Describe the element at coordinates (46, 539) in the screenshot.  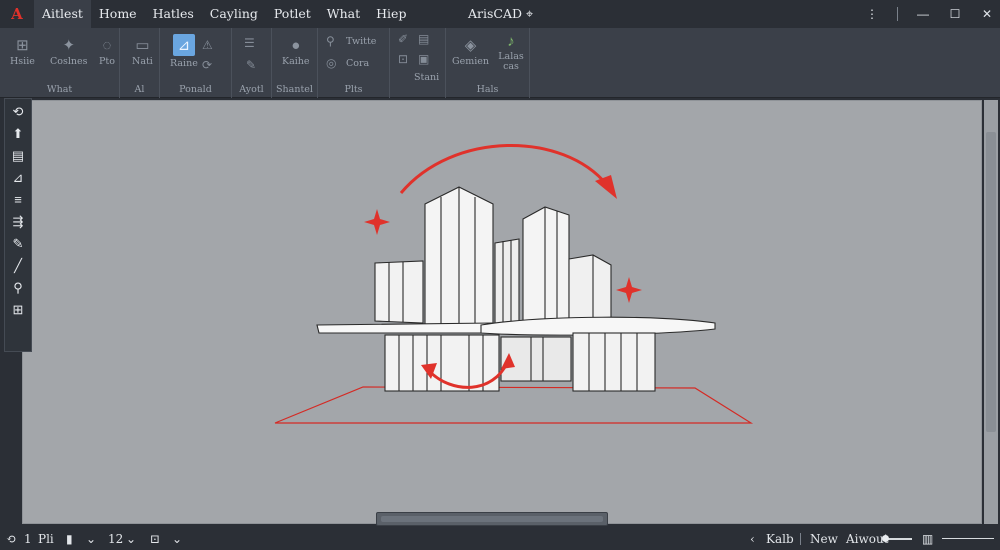
I see `status-page: Pli` at that location.